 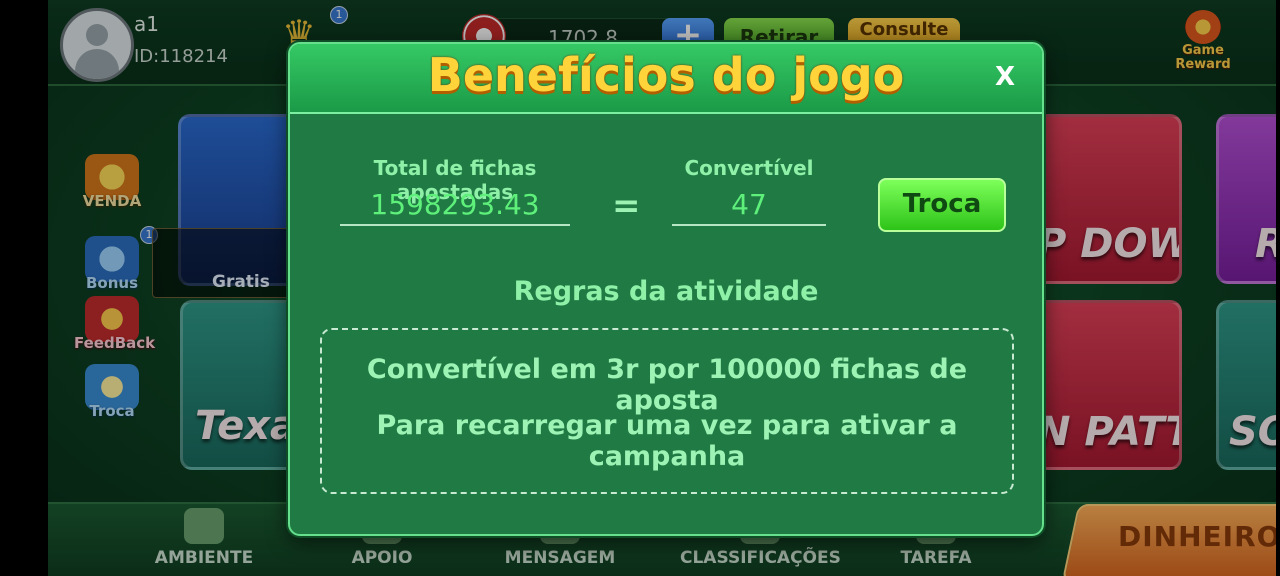 What do you see at coordinates (626, 206) in the screenshot?
I see `equals-sign: =` at bounding box center [626, 206].